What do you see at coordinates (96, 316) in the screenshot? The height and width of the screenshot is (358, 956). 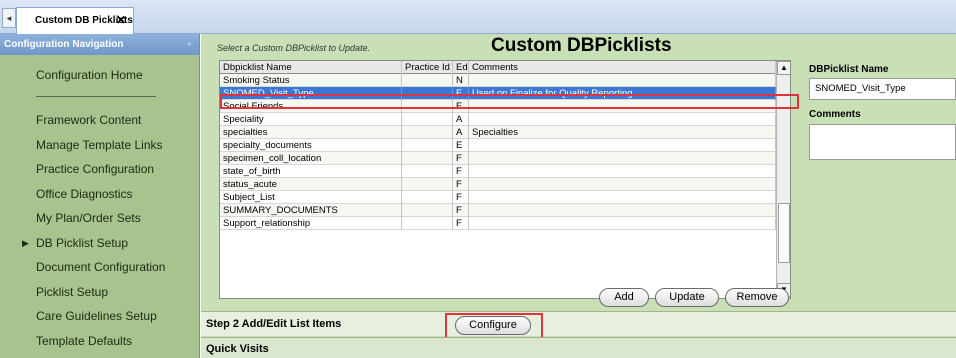 I see `nav-item-label: Care Guidelines Setup` at bounding box center [96, 316].